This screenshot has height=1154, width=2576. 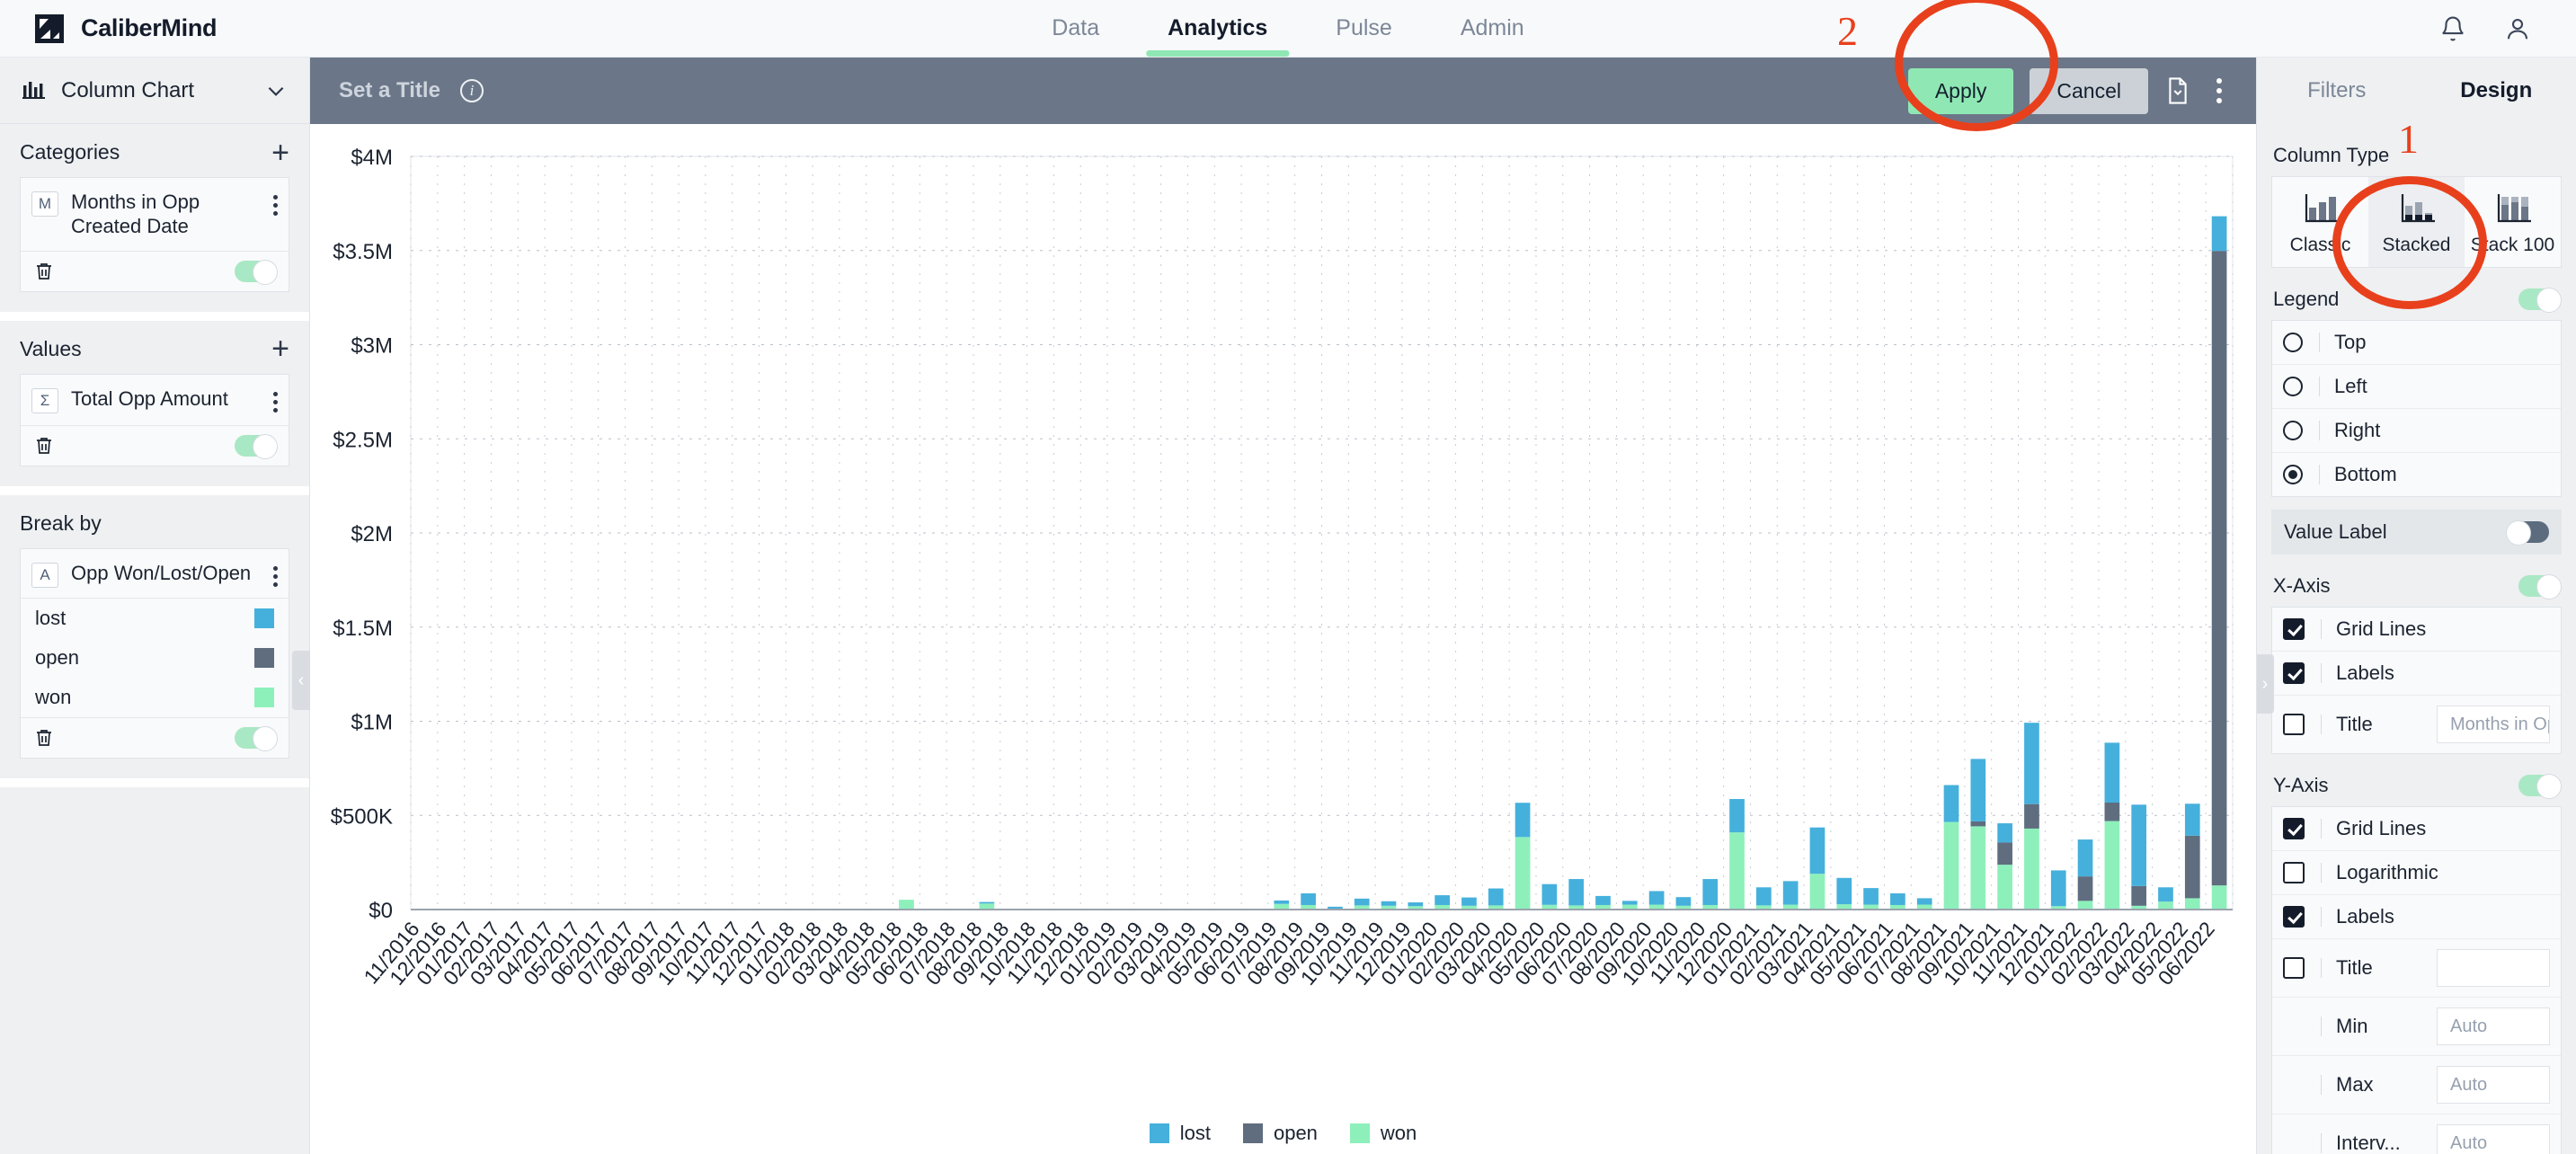 I want to click on x-axis-grid-lines-row: Grid Lines, so click(x=2416, y=630).